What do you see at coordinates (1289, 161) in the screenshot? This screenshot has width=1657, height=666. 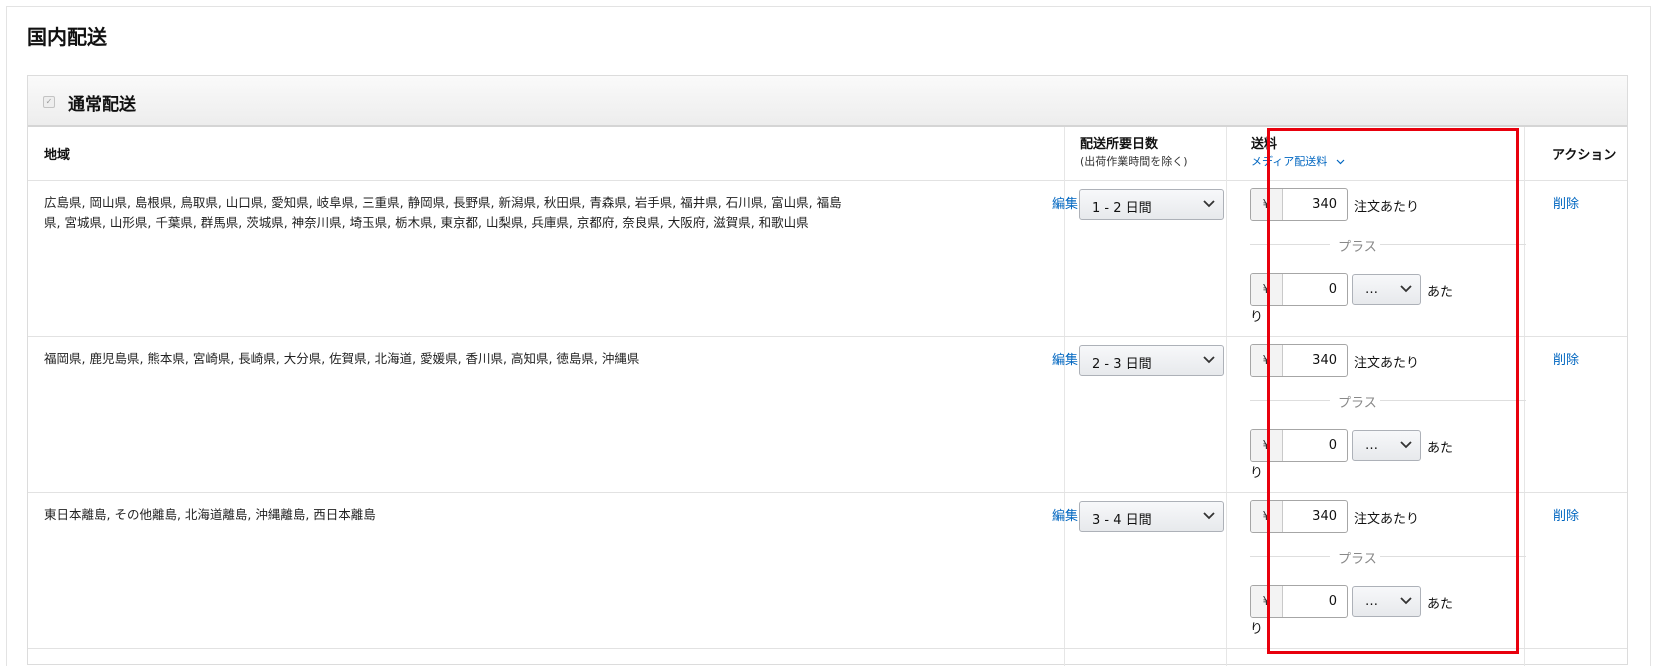 I see `fee-mode-label: メディア配送料` at bounding box center [1289, 161].